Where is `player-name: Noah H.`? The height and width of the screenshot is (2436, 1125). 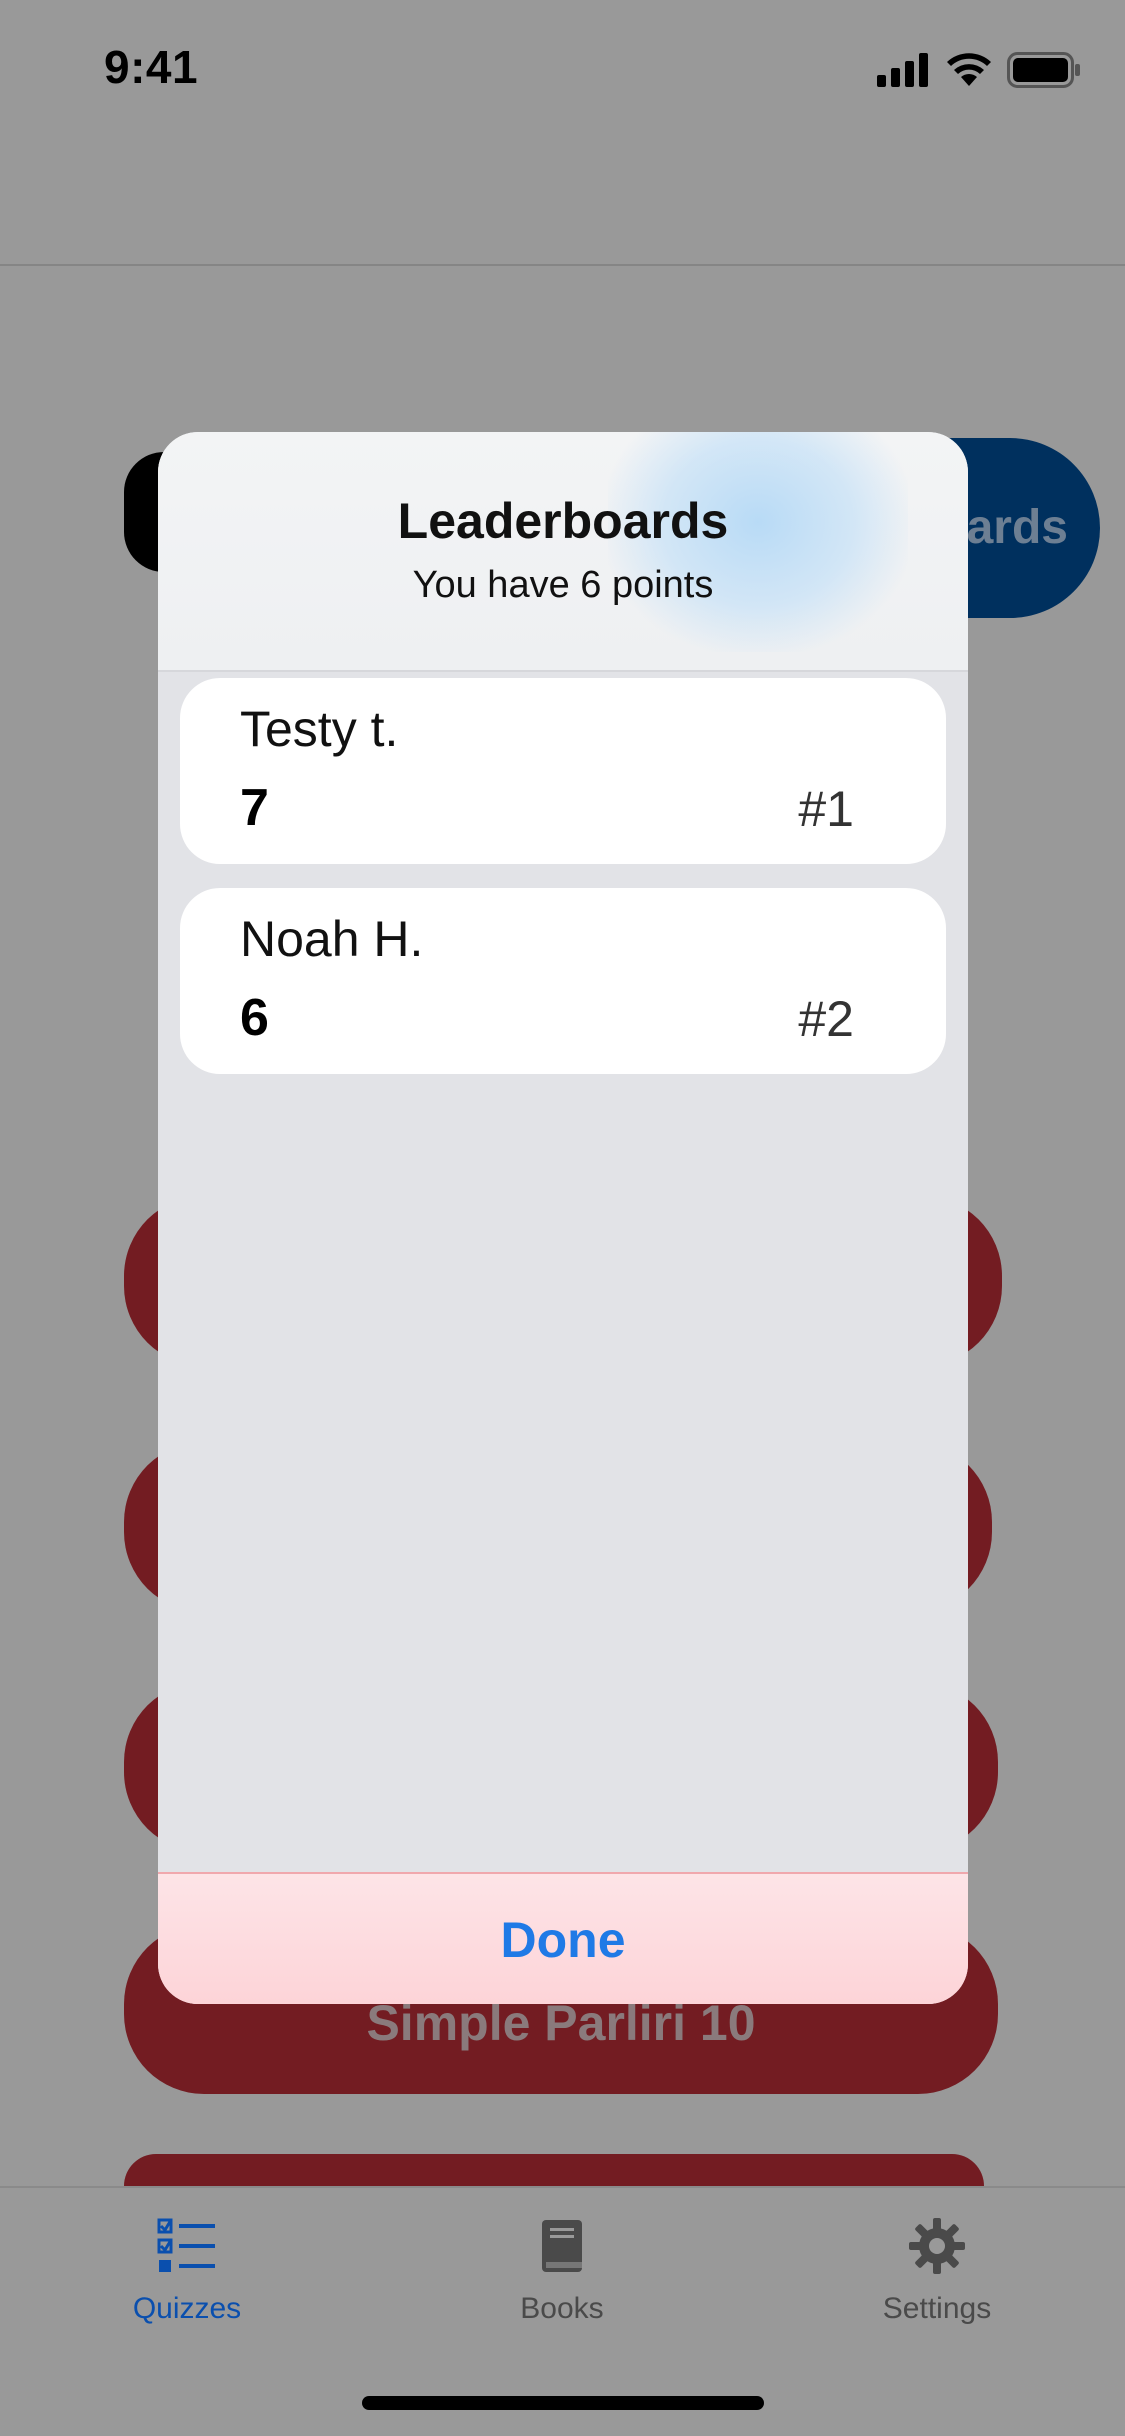 player-name: Noah H. is located at coordinates (332, 939).